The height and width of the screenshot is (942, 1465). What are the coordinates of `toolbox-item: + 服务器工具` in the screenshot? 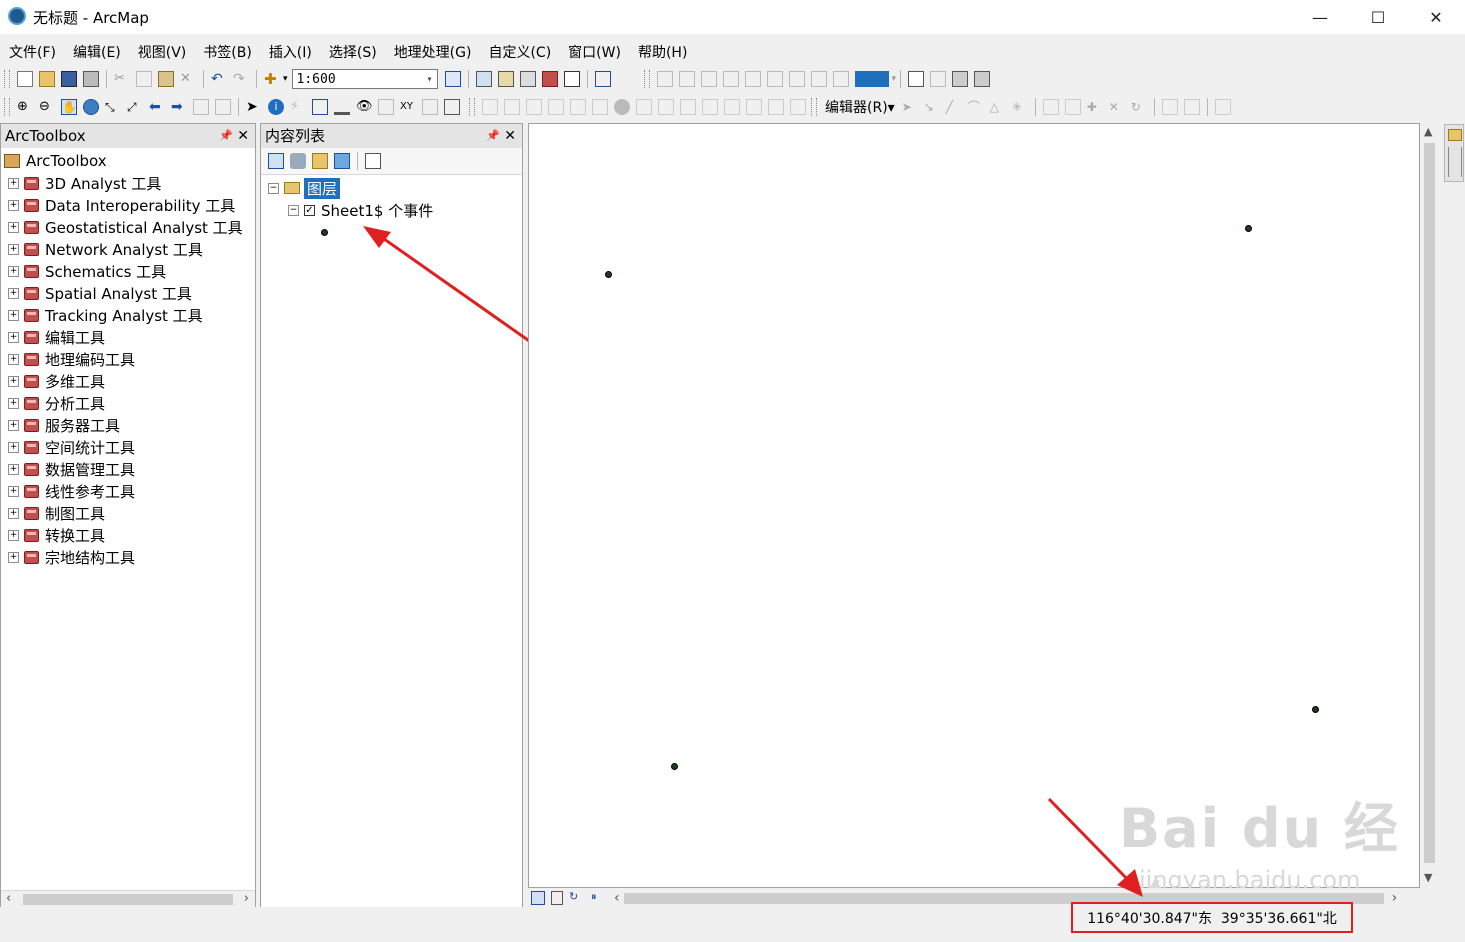 It's located at (128, 425).